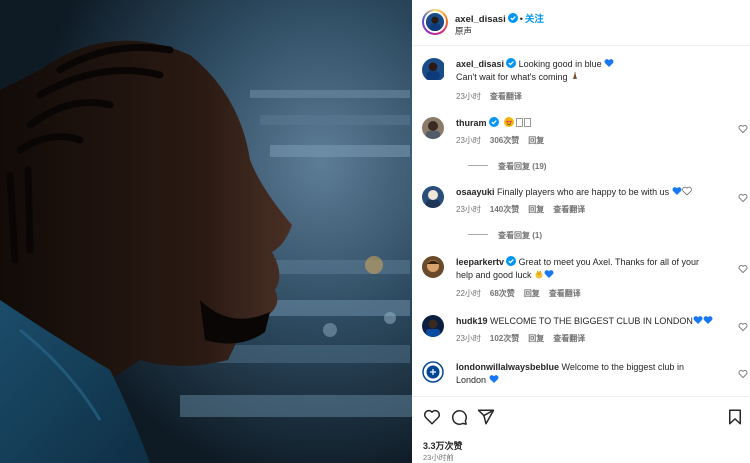  What do you see at coordinates (468, 96) in the screenshot?
I see `caption-time: 23小时` at bounding box center [468, 96].